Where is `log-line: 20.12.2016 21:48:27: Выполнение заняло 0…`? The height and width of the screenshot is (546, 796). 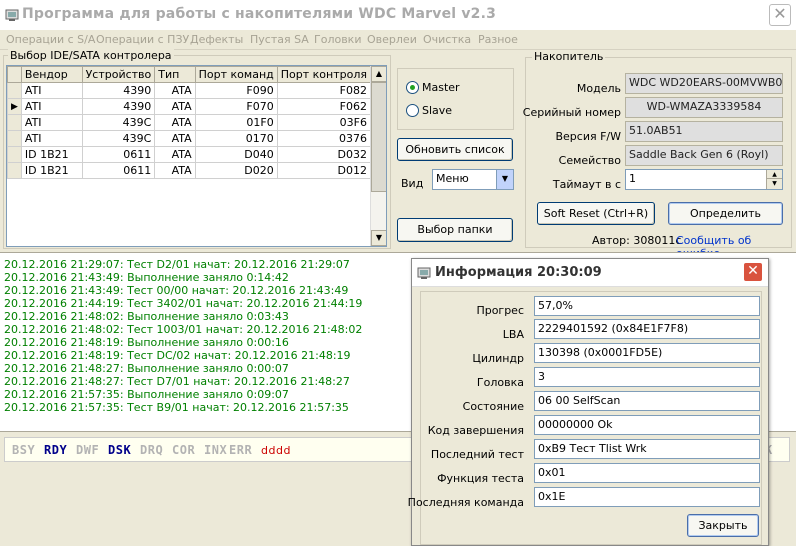 log-line: 20.12.2016 21:48:27: Выполнение заняло 0… is located at coordinates (146, 368).